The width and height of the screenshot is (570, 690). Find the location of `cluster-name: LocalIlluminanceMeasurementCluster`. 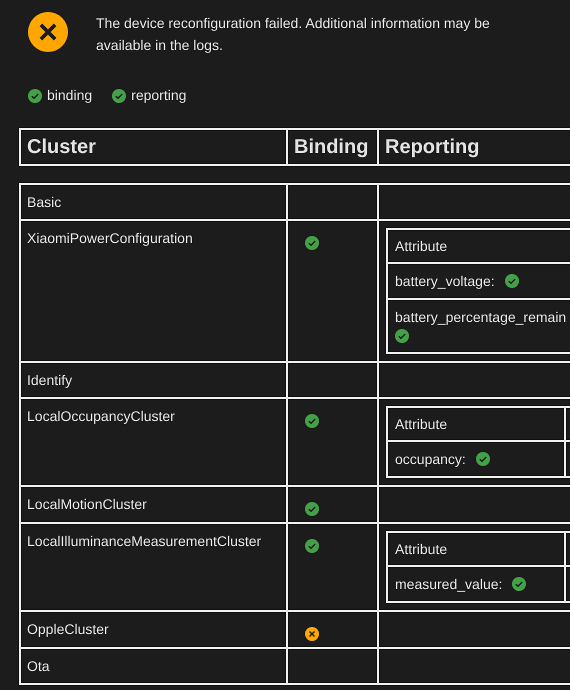

cluster-name: LocalIlluminanceMeasurementCluster is located at coordinates (153, 567).